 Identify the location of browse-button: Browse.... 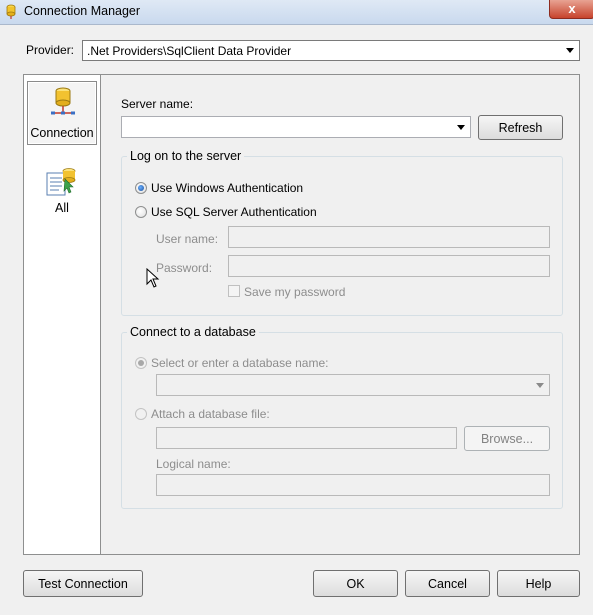
(507, 438).